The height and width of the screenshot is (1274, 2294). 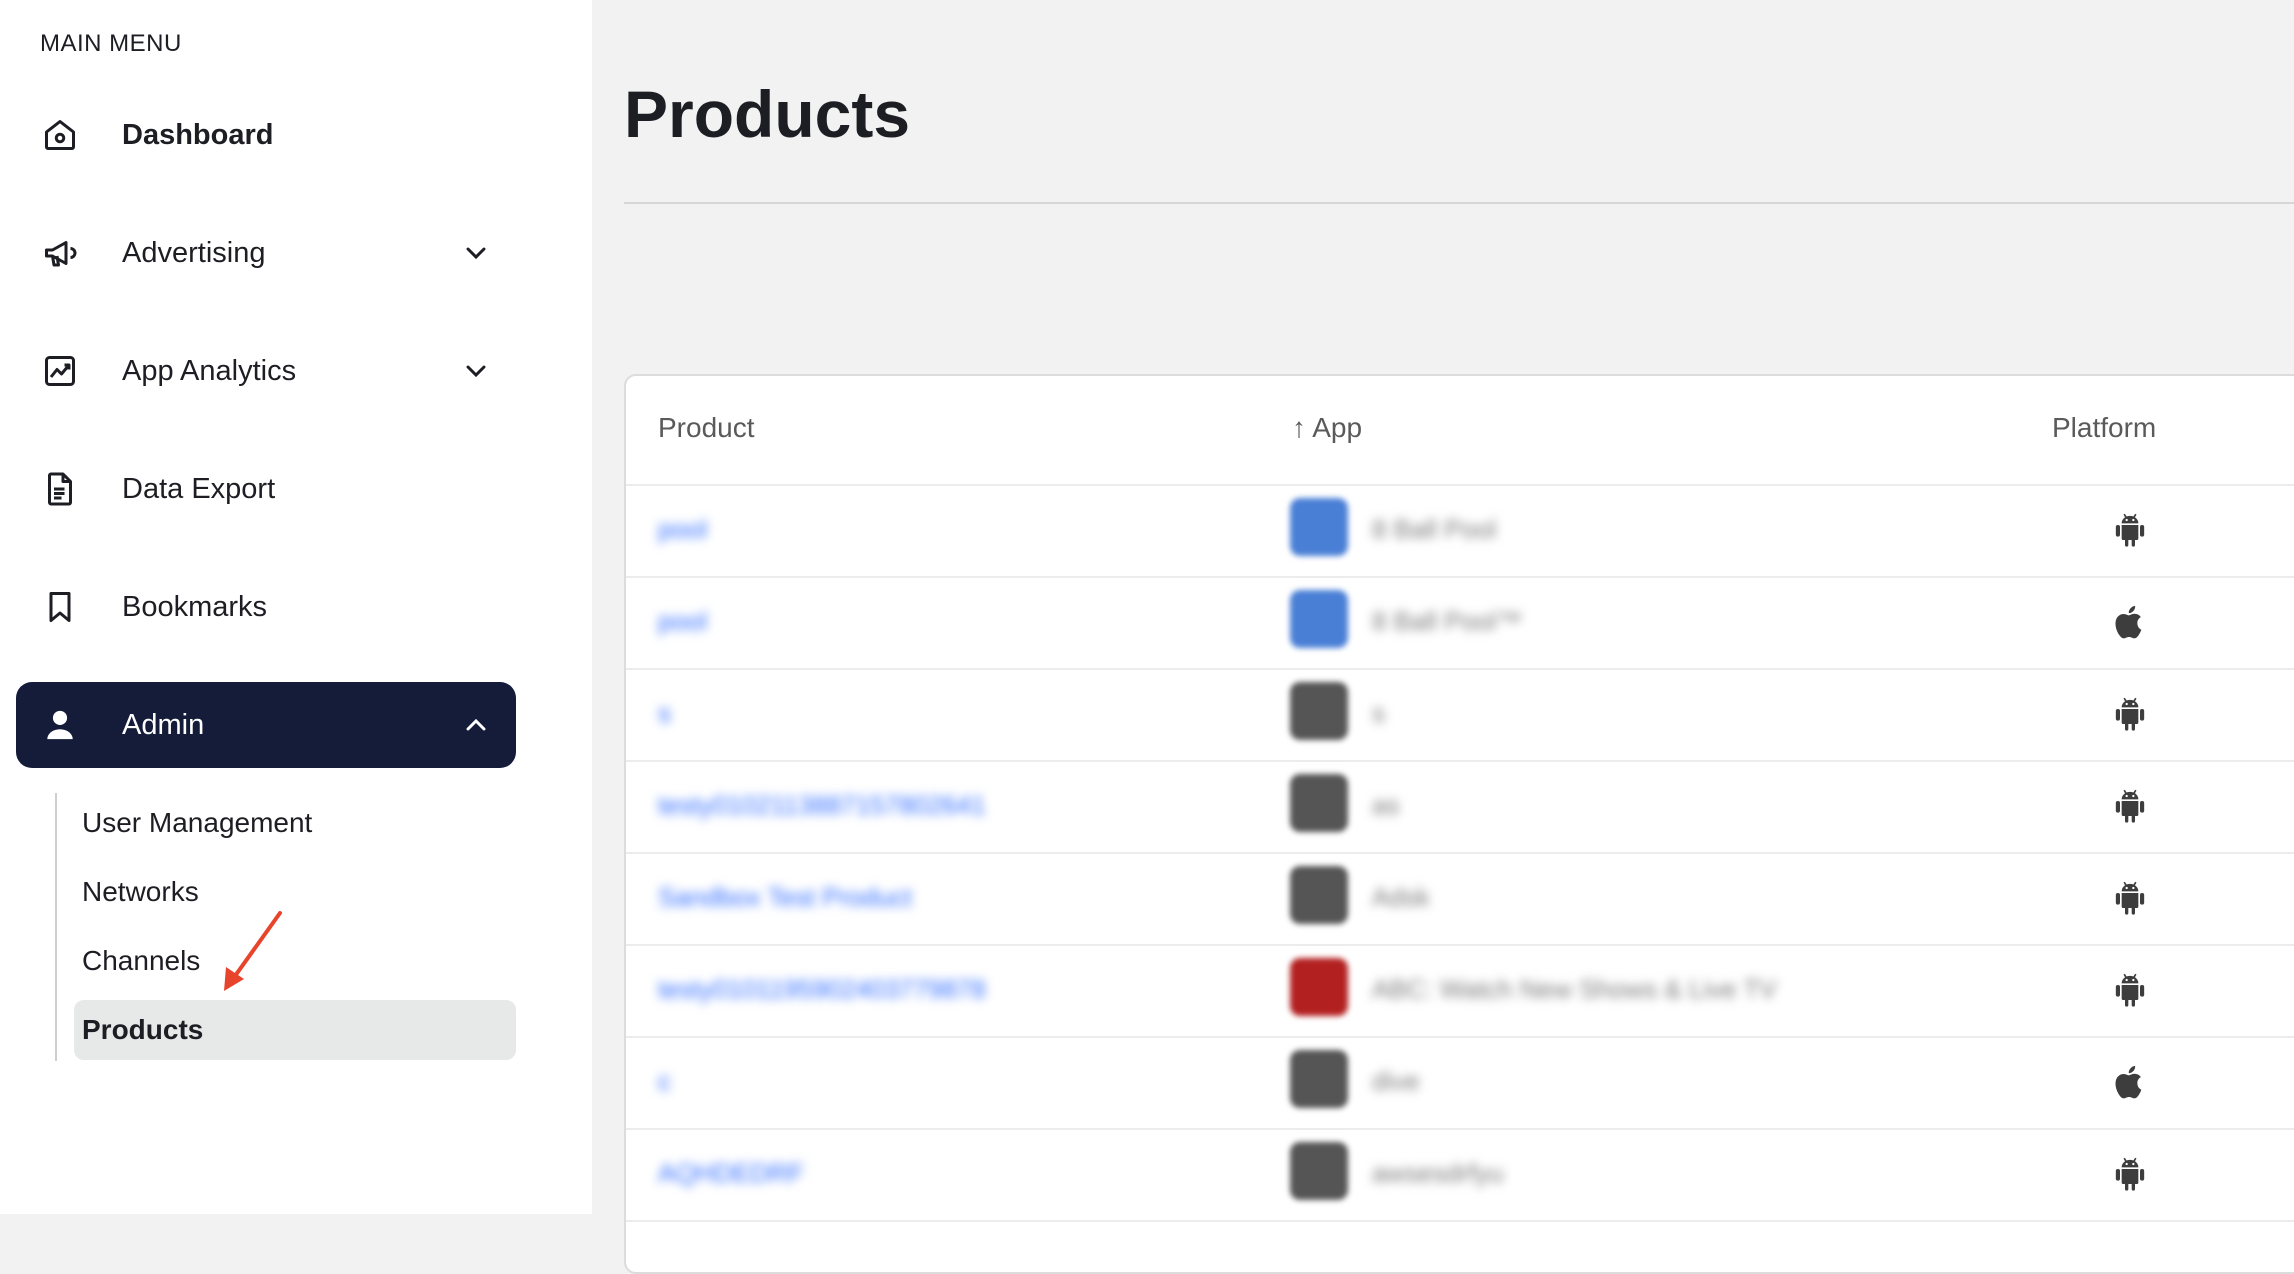 I want to click on product-link: s, so click(x=664, y=713).